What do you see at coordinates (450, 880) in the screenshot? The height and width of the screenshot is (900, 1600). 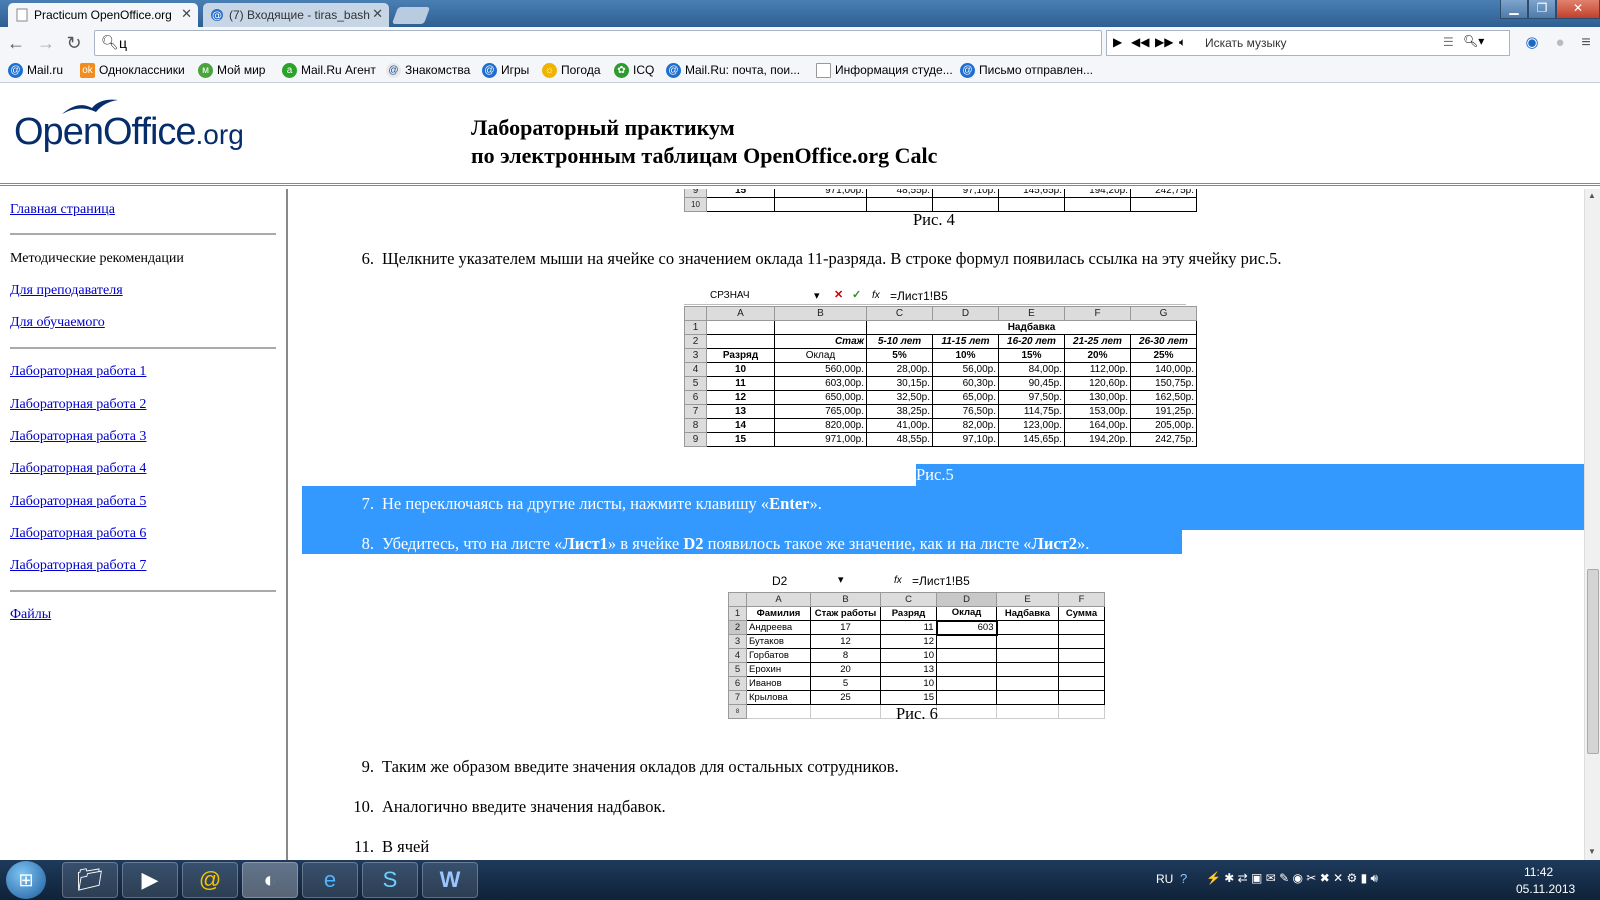 I see `word-taskbar-icon: W` at bounding box center [450, 880].